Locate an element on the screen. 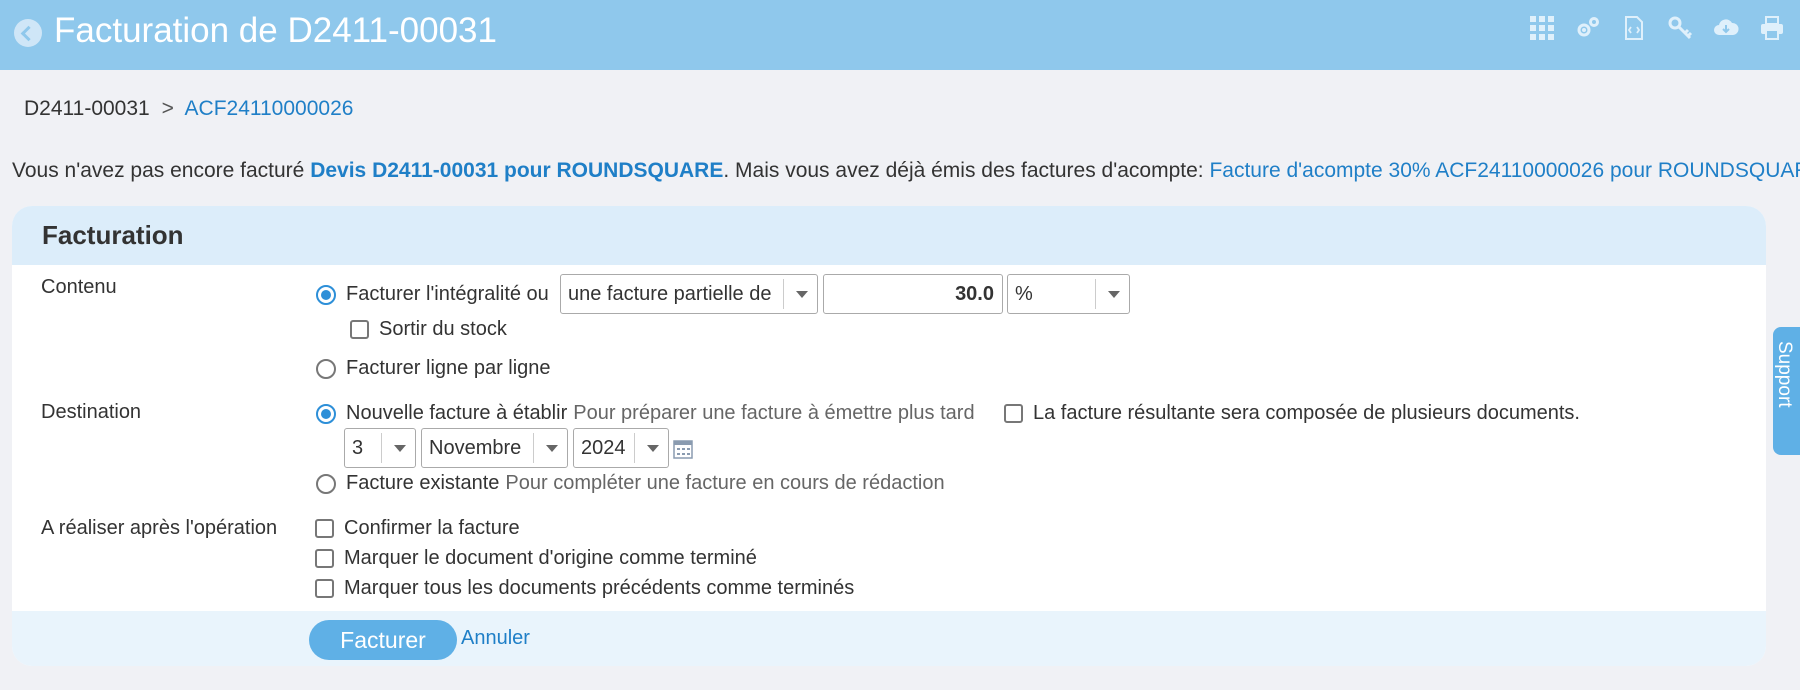 This screenshot has width=1800, height=690. back-arrow-icon is located at coordinates (28, 33).